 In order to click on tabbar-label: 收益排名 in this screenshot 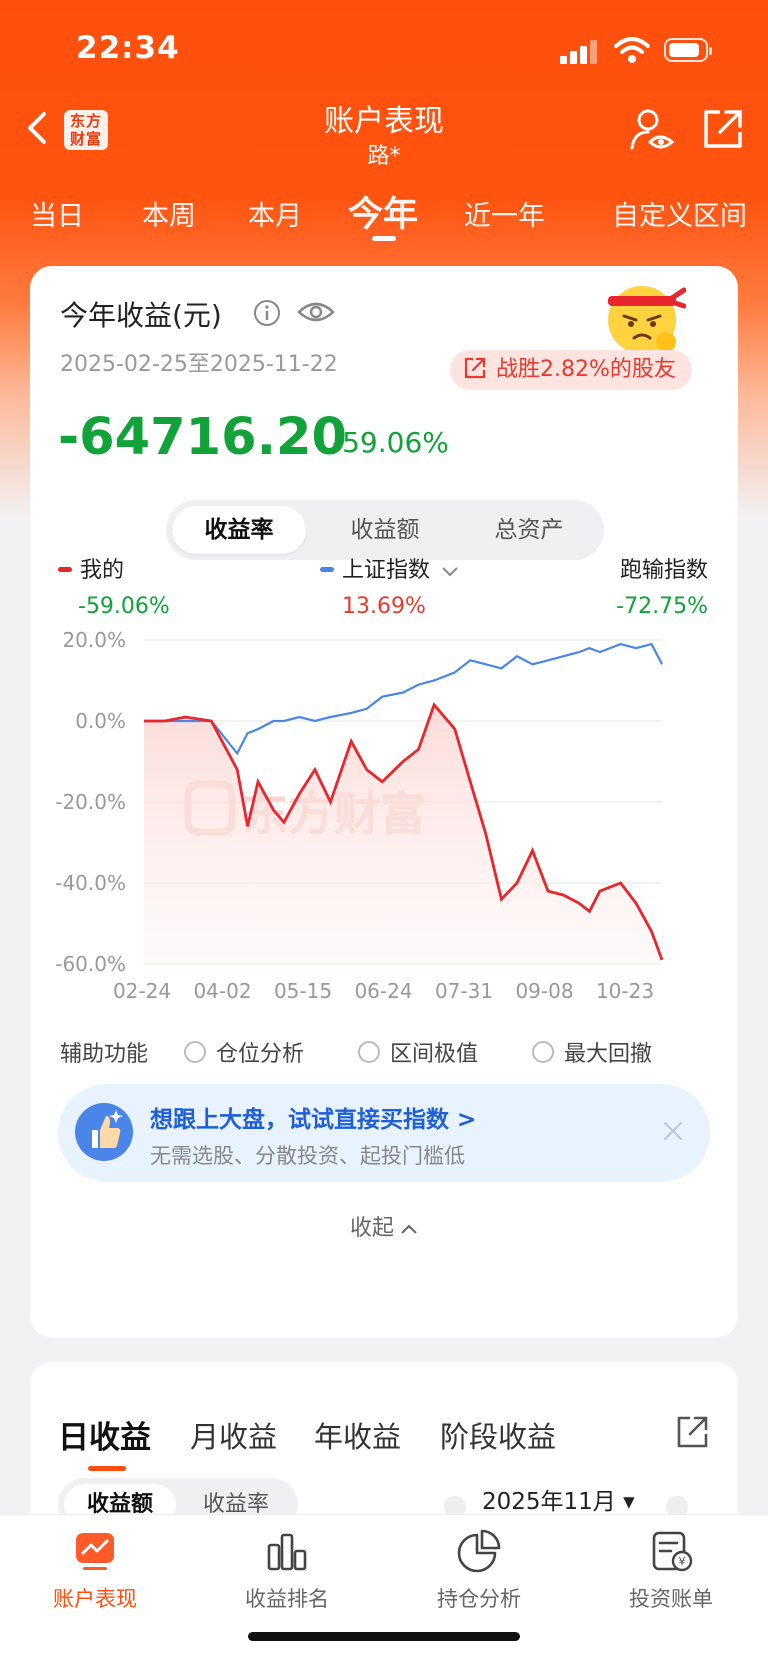, I will do `click(287, 1599)`.